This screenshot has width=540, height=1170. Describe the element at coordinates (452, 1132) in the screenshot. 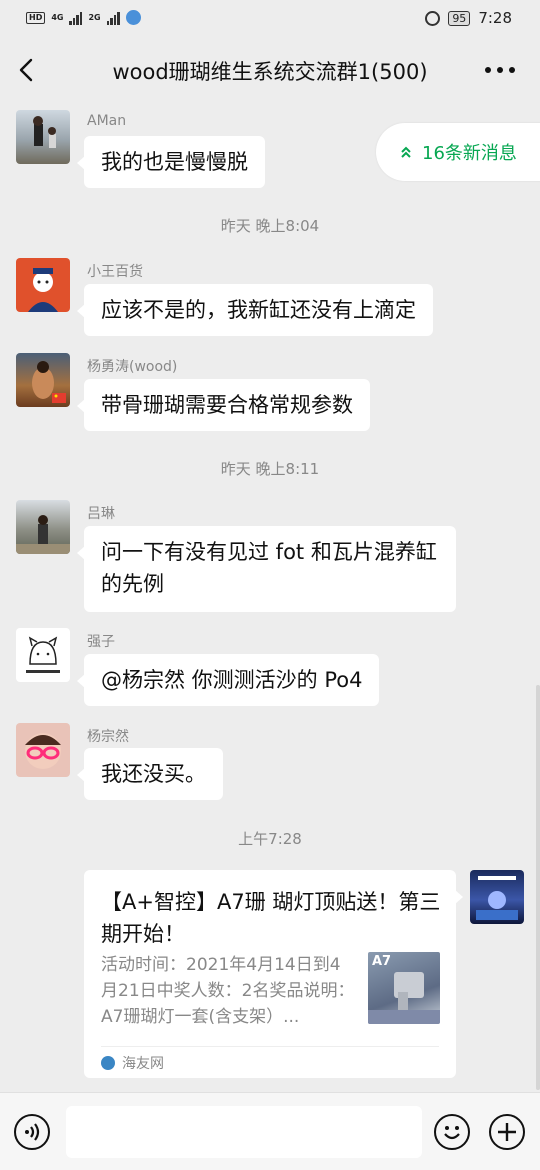

I see `emoji-icon` at that location.